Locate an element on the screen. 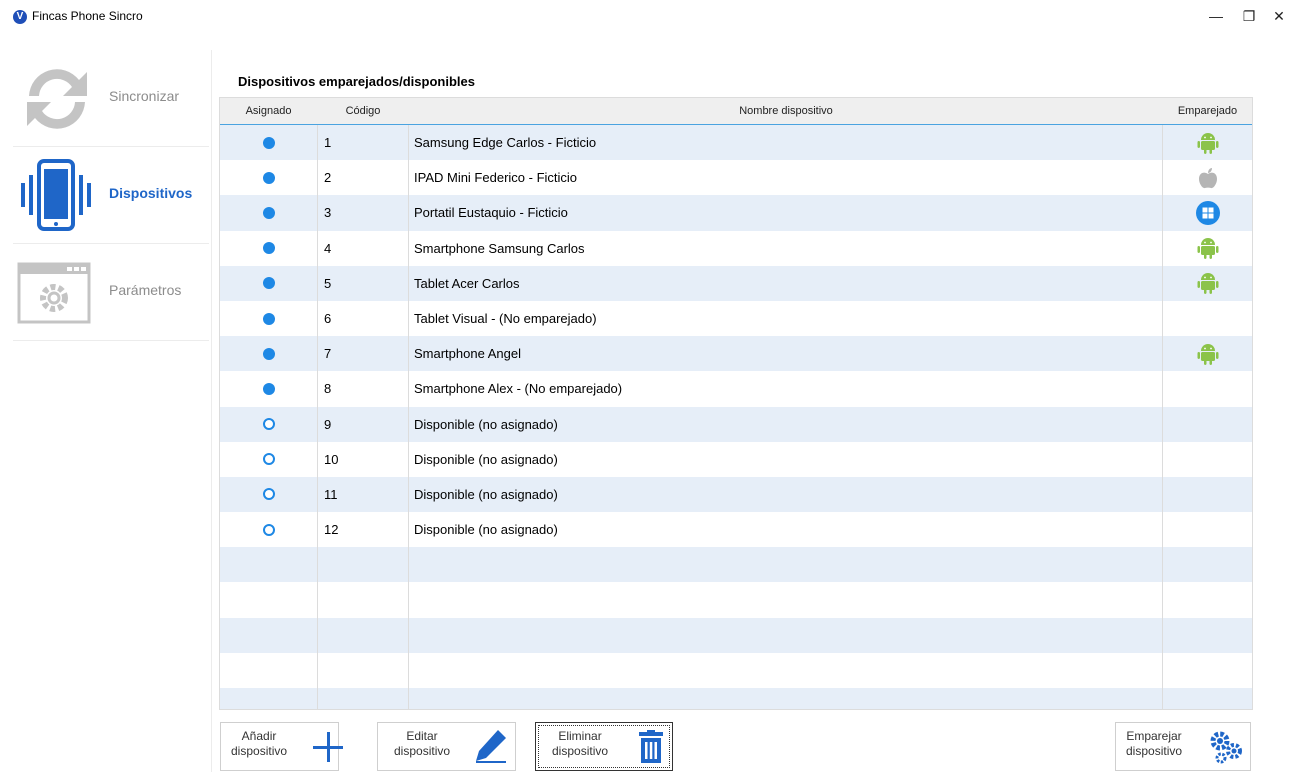 This screenshot has width=1290, height=772. pair-device-button: Emparejar dispositivo is located at coordinates (1183, 746).